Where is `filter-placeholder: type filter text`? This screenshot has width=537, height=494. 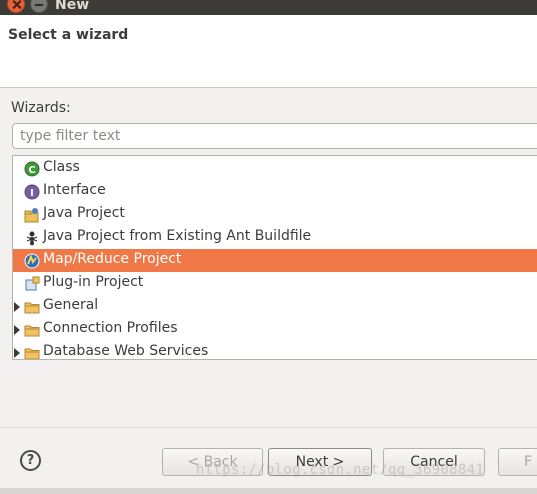
filter-placeholder: type filter text is located at coordinates (70, 136).